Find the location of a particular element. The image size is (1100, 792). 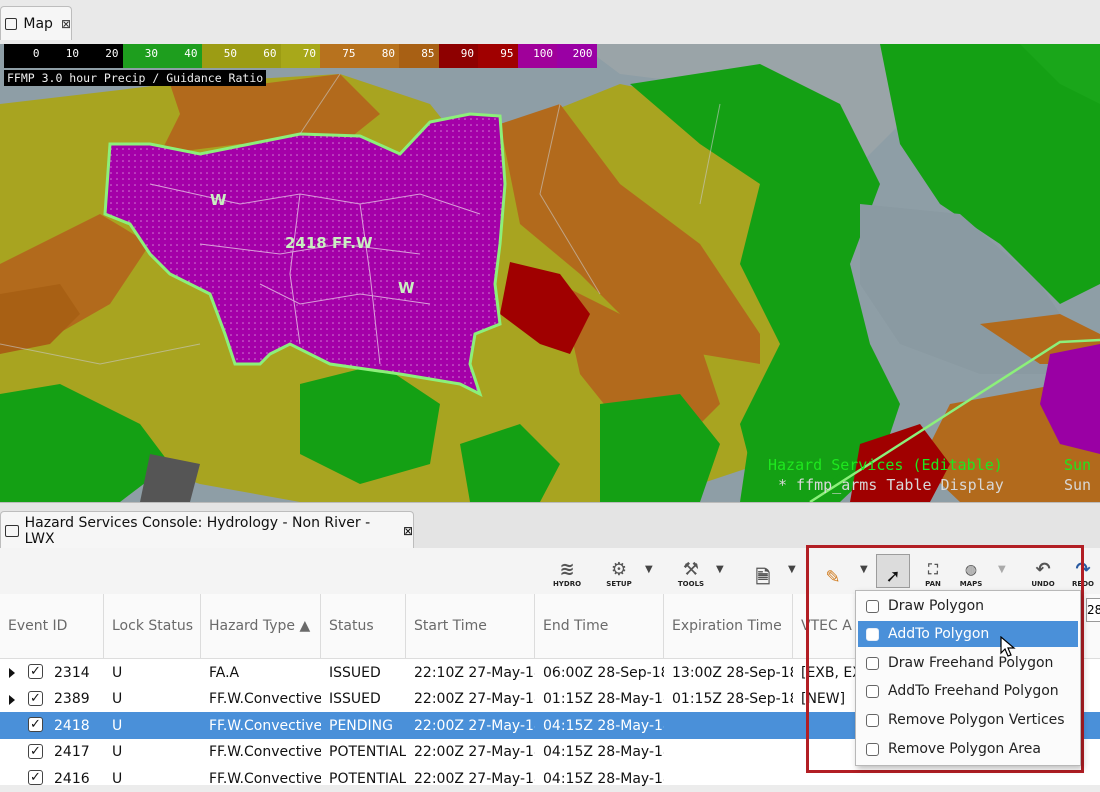

map-tab-bar: Map ⊠ is located at coordinates (550, 22).